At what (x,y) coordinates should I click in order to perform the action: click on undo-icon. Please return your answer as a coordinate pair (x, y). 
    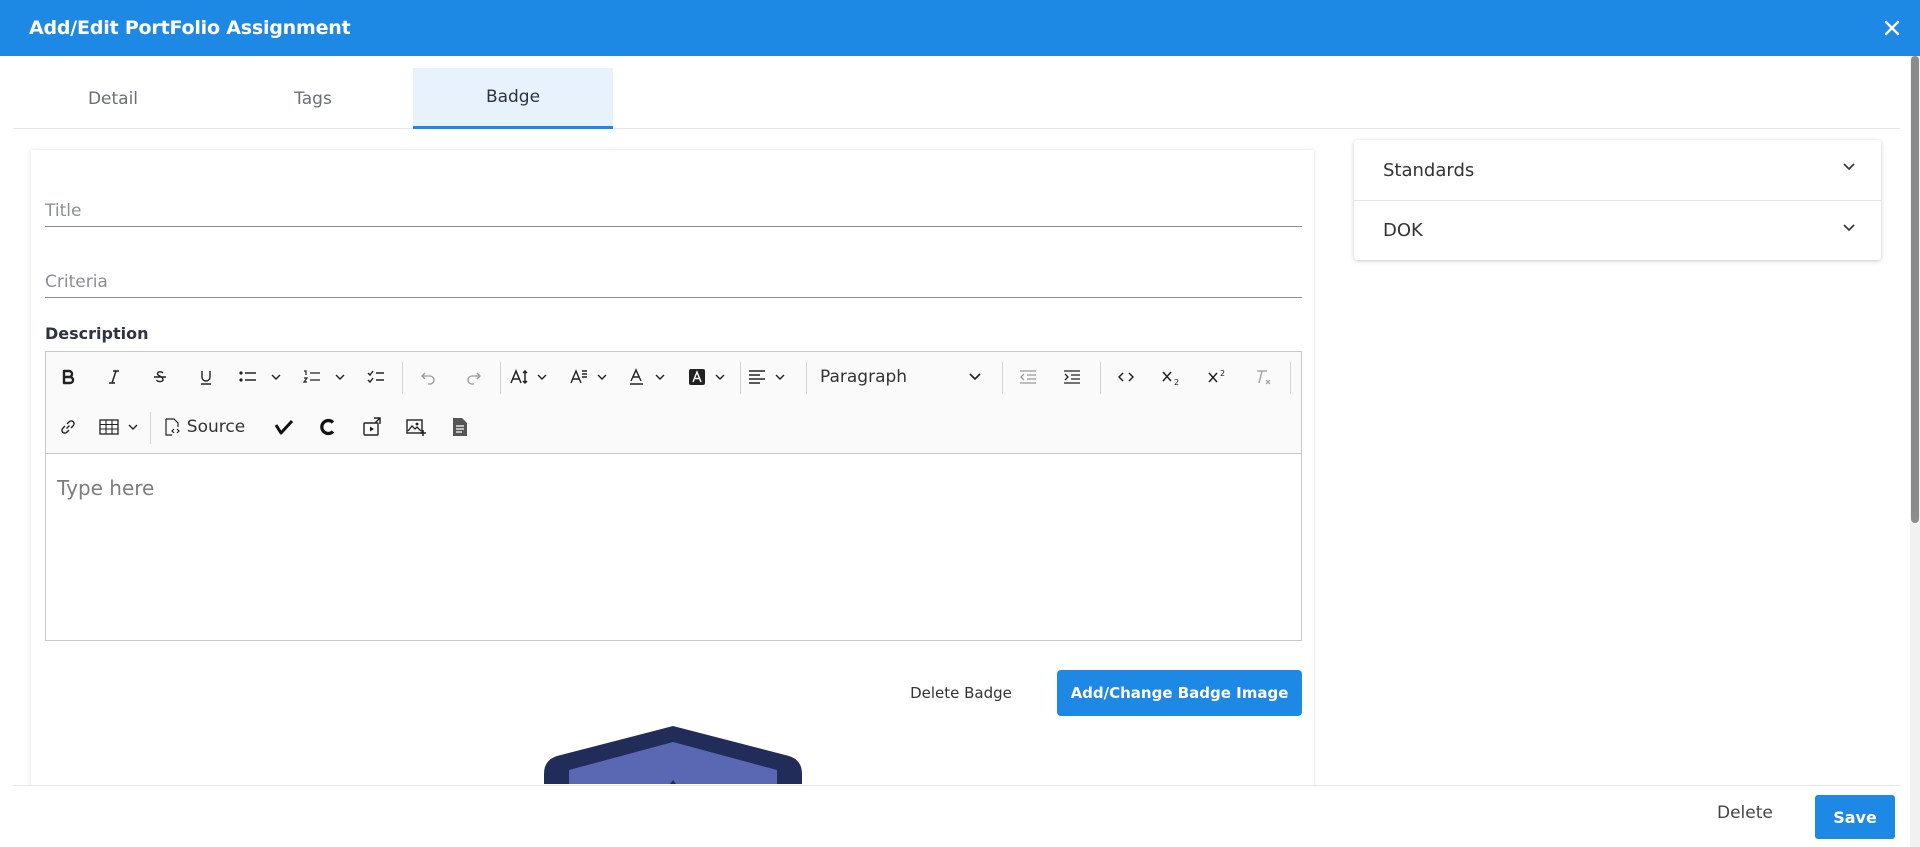
    Looking at the image, I should click on (428, 378).